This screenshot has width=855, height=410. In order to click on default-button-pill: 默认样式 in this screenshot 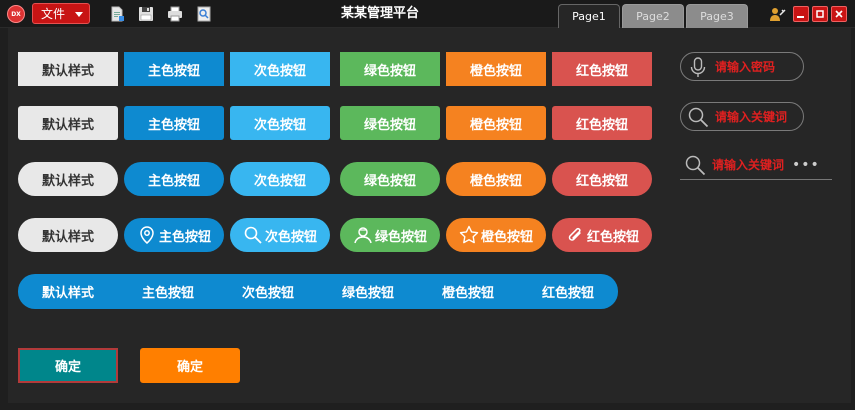, I will do `click(68, 179)`.